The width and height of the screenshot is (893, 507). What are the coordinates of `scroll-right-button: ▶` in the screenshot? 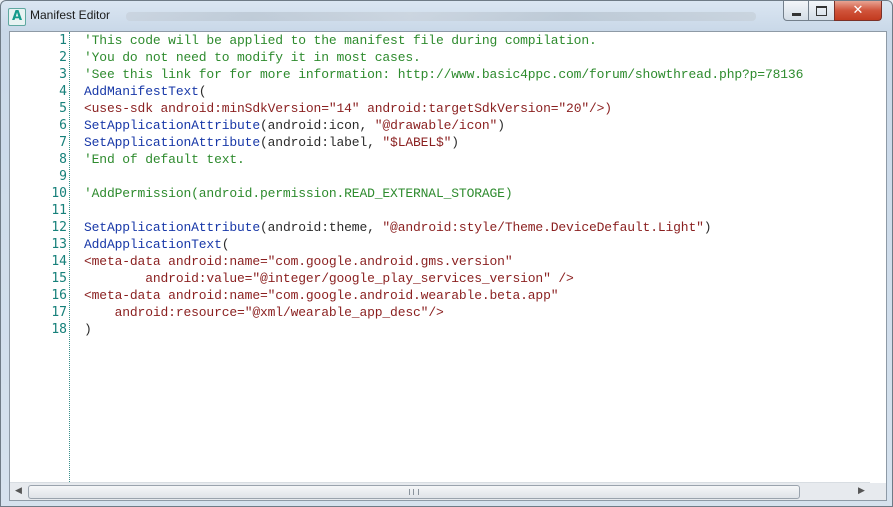 It's located at (861, 491).